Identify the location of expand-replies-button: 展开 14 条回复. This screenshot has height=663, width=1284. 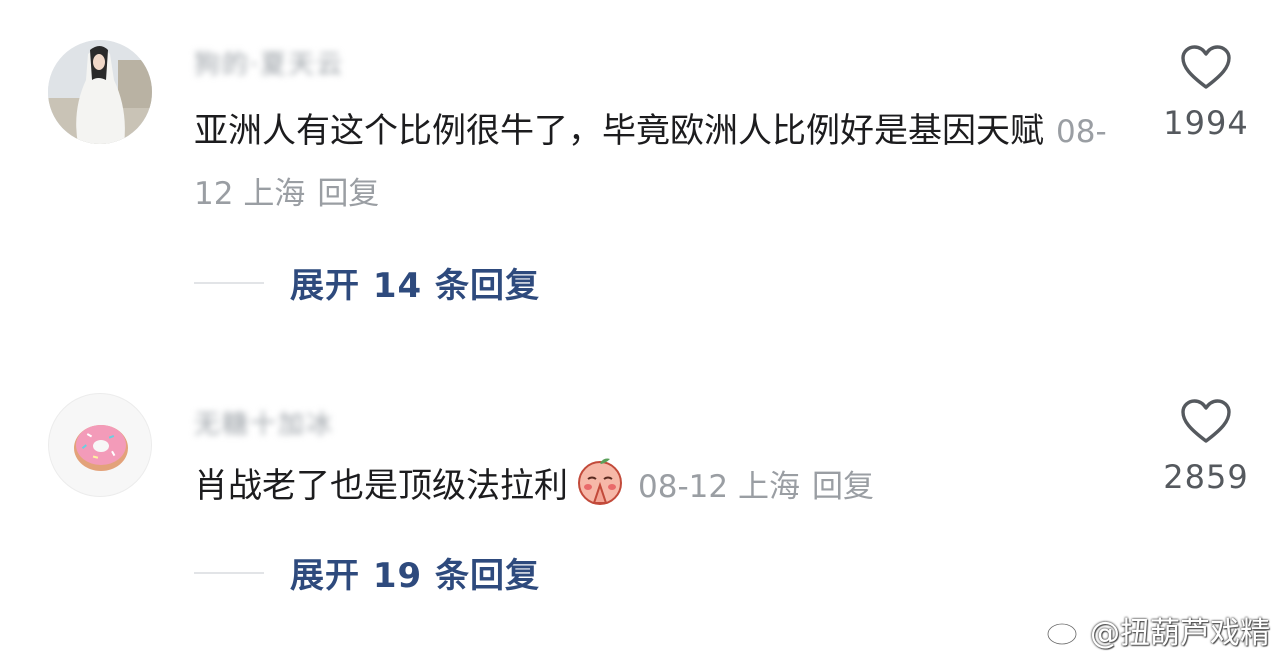
(367, 282).